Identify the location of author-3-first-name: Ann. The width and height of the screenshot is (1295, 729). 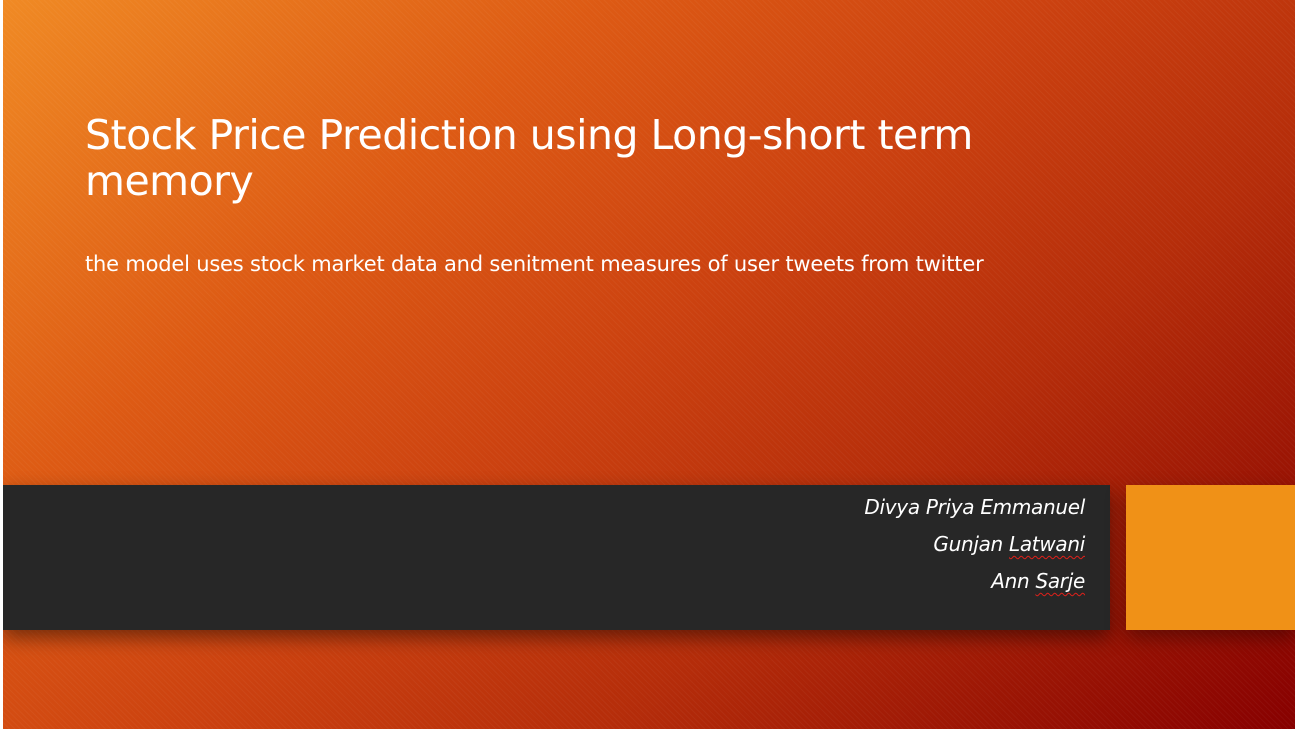
(1010, 581).